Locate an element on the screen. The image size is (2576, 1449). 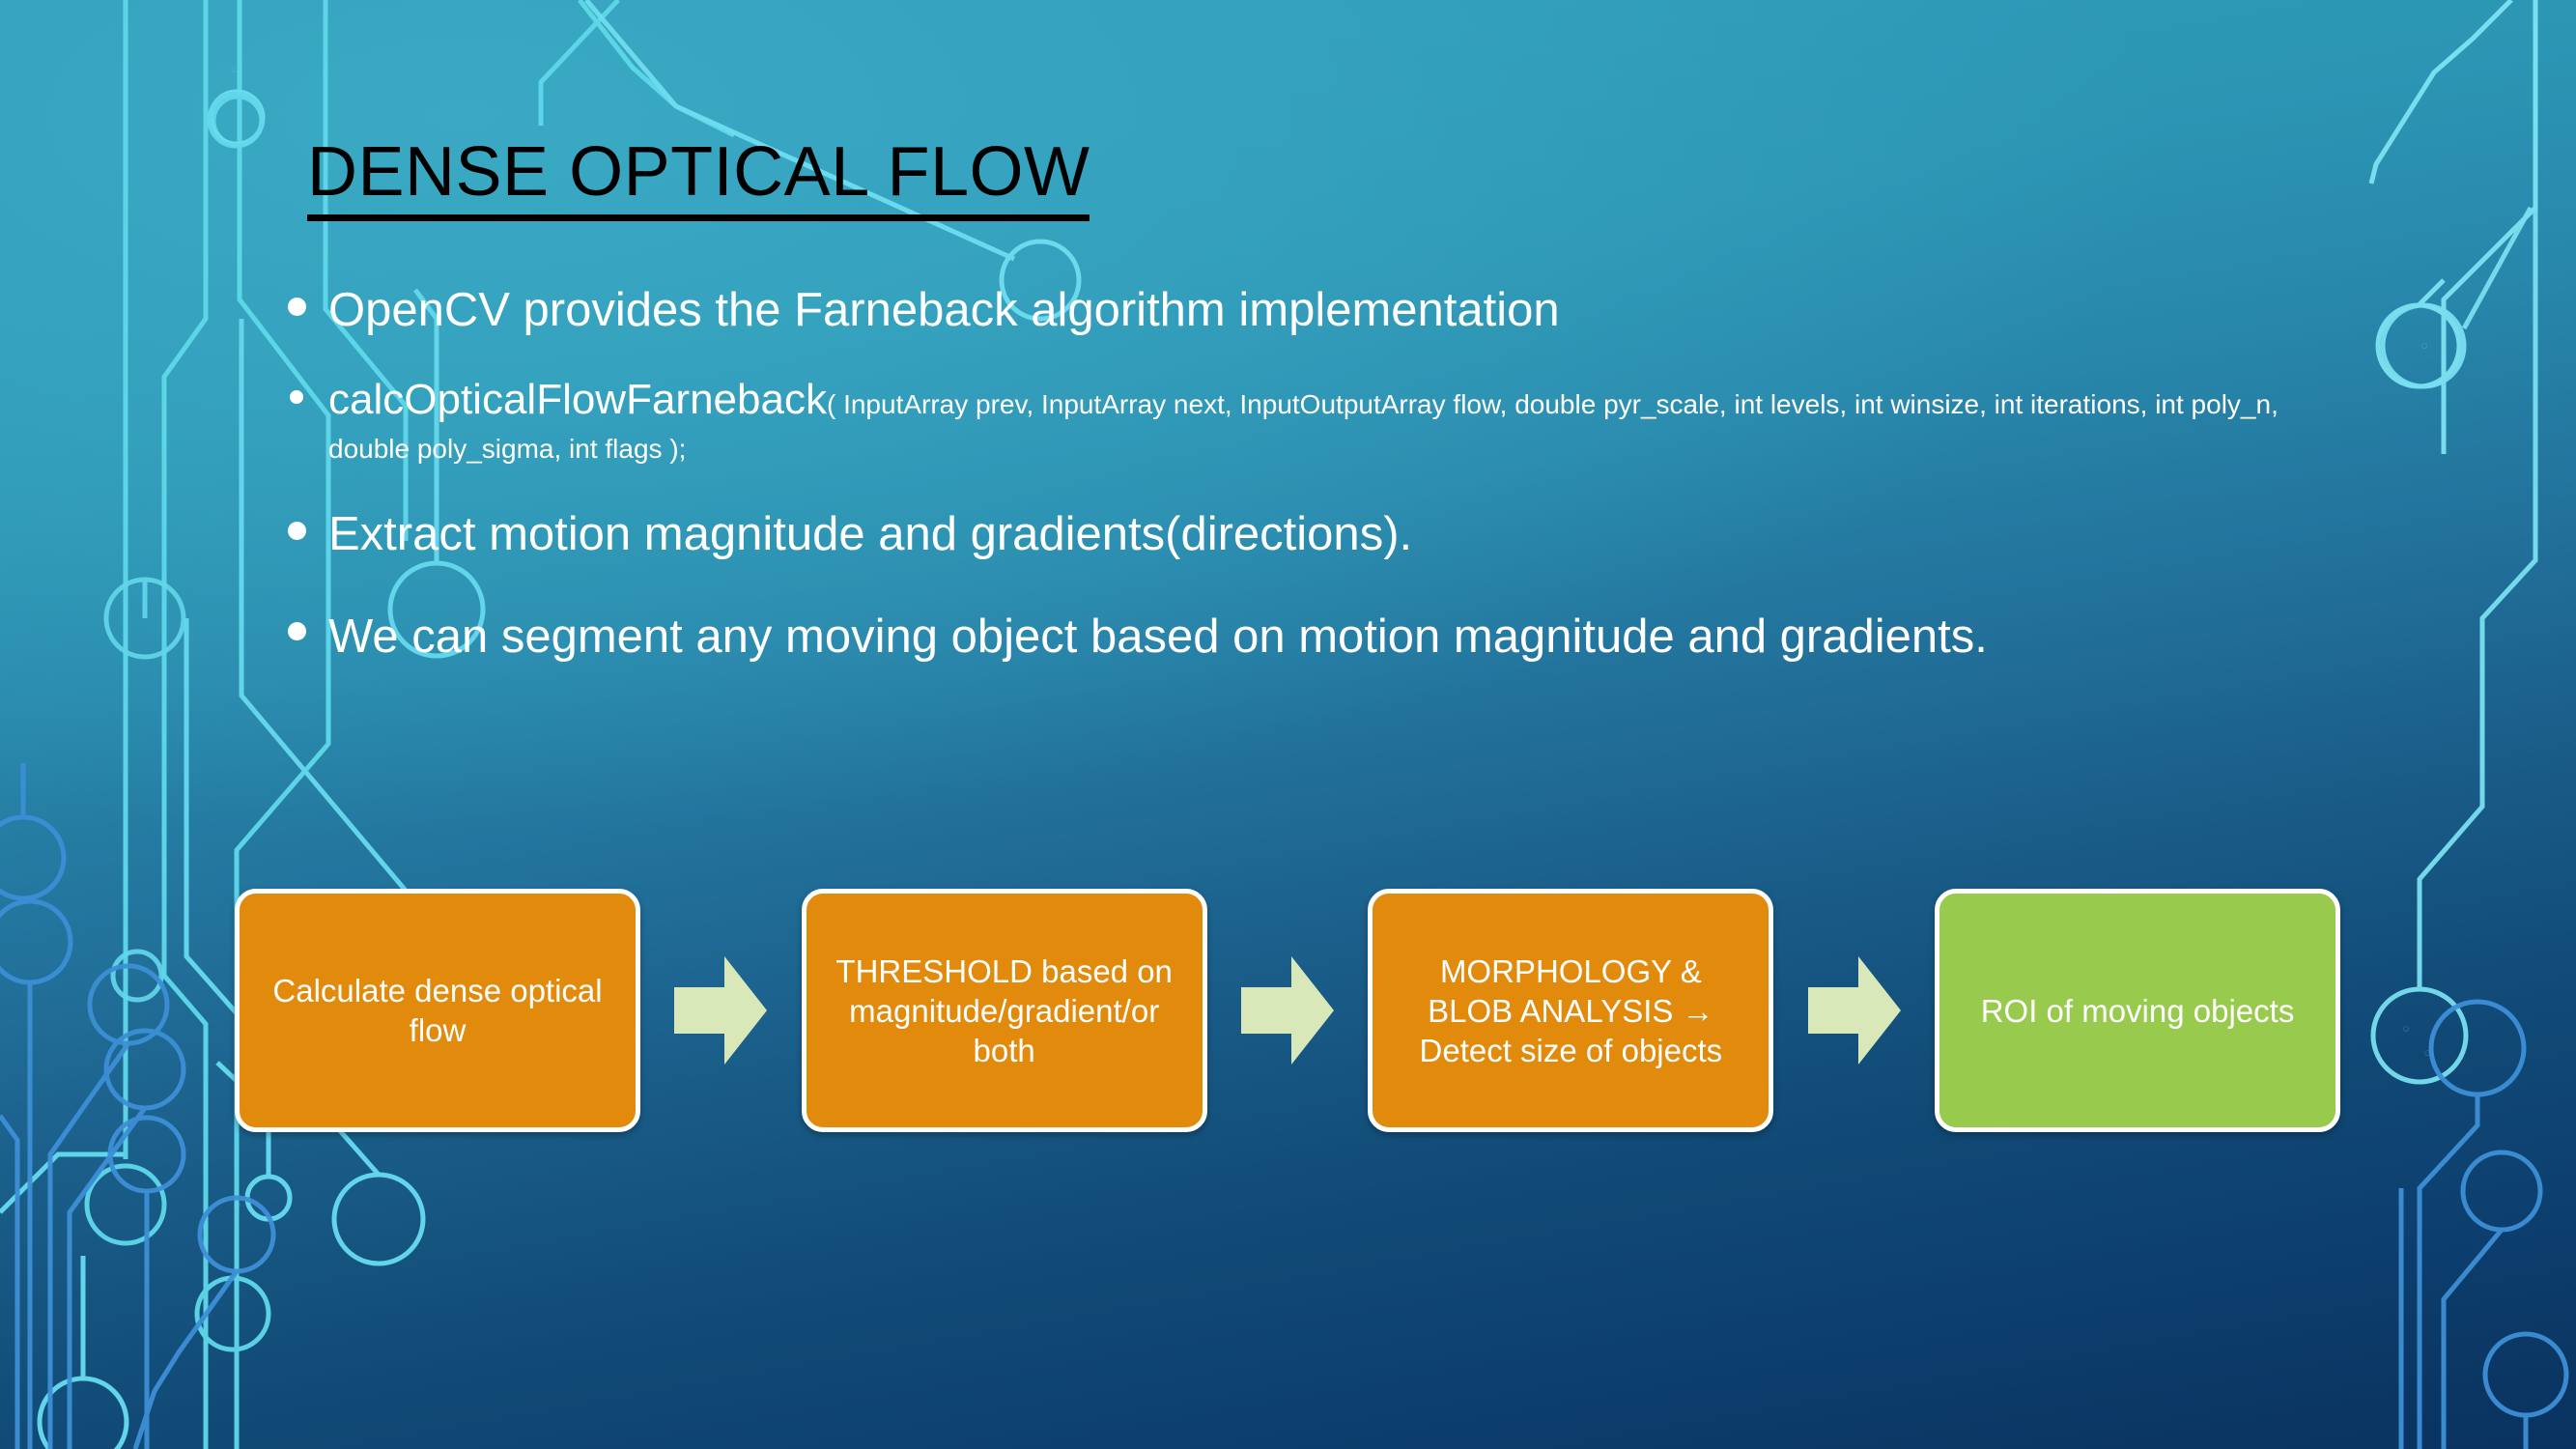
step-calculate-flow: Calculate dense optical flow is located at coordinates (437, 1011).